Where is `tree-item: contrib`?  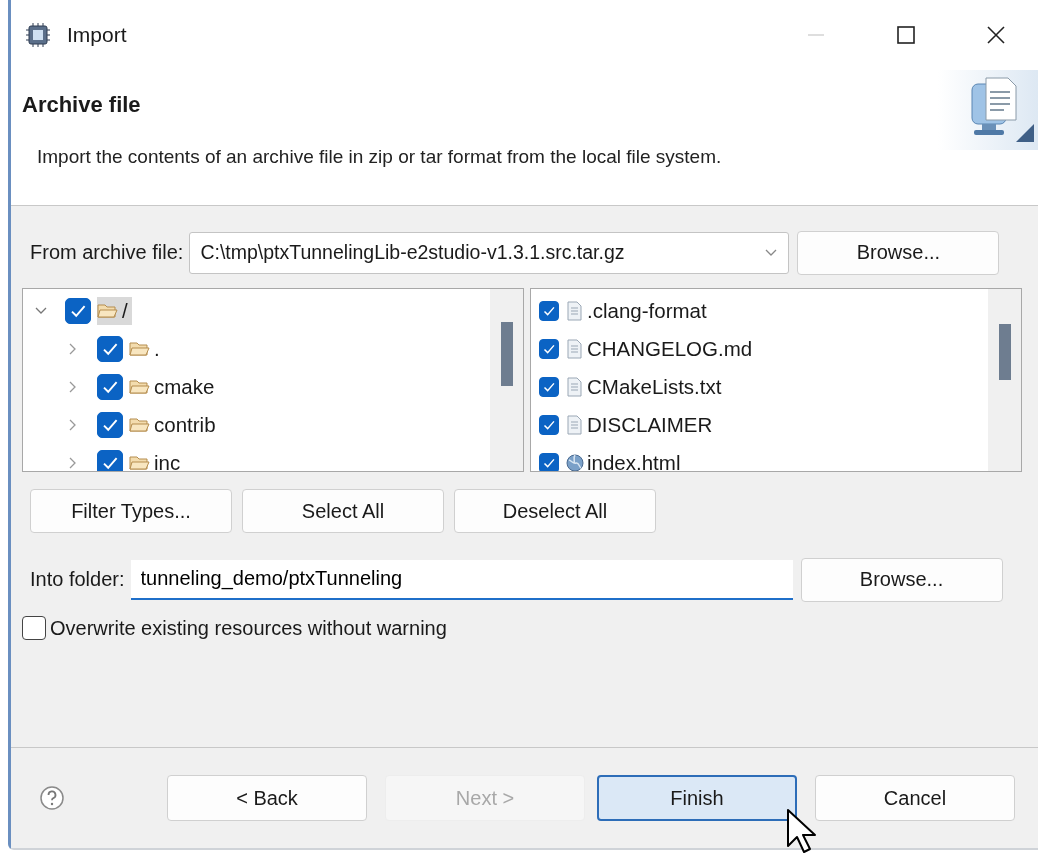 tree-item: contrib is located at coordinates (174, 425).